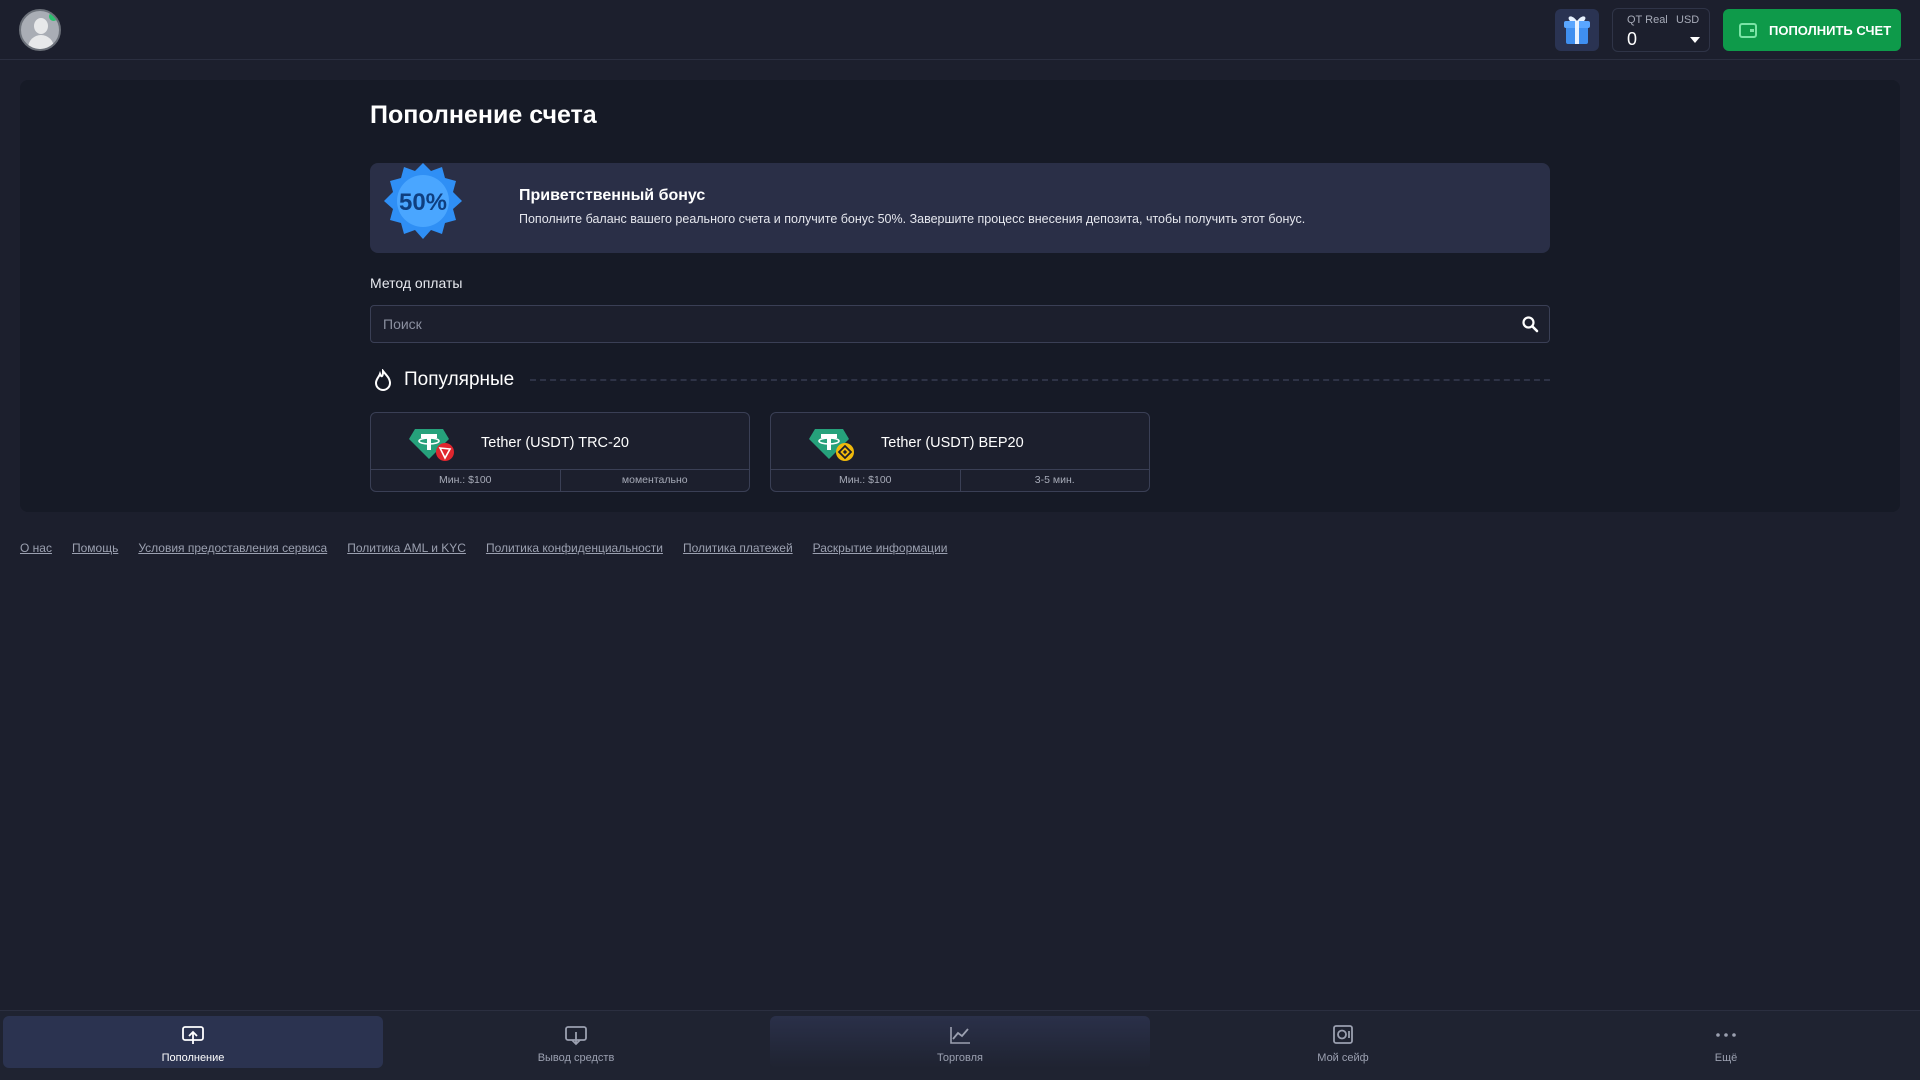 The height and width of the screenshot is (1080, 1920). I want to click on gift-icon, so click(1577, 30).